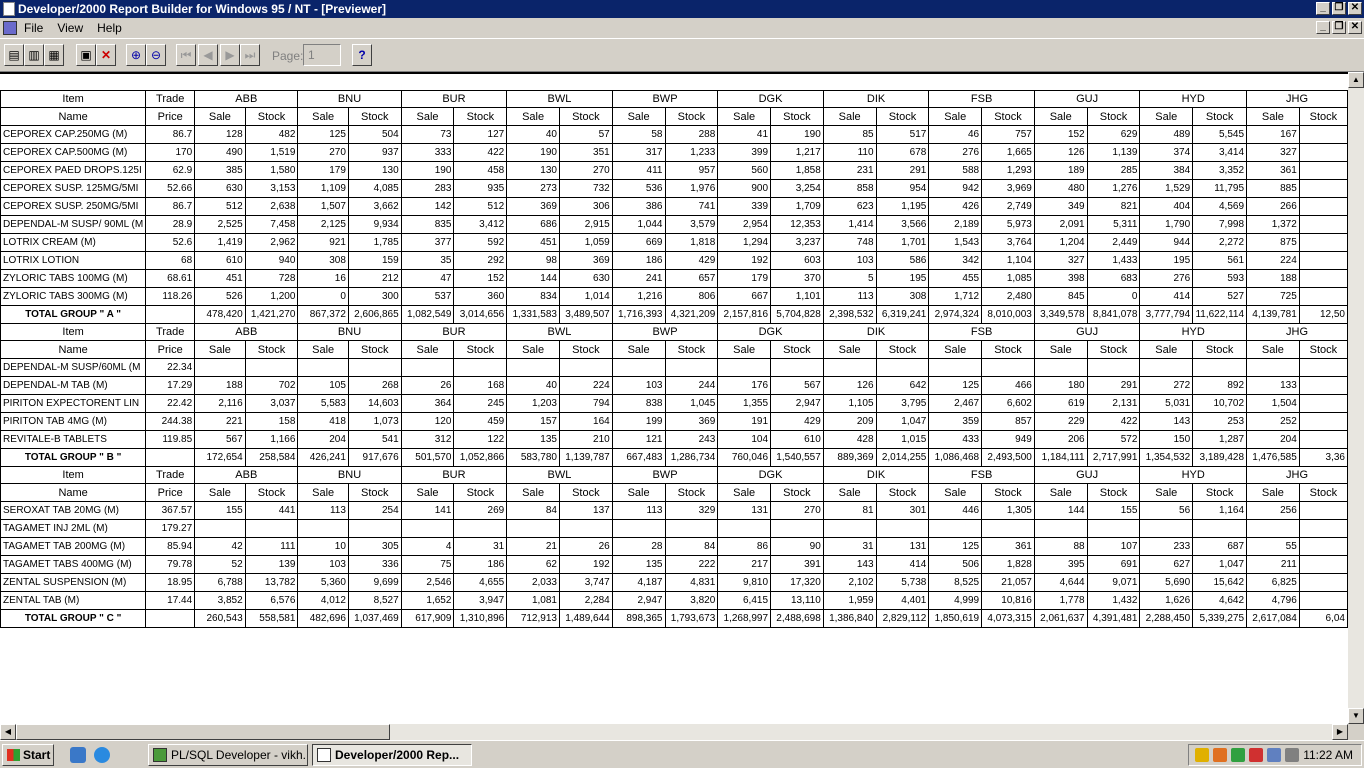 This screenshot has height=768, width=1364. What do you see at coordinates (1008, 403) in the screenshot?
I see `stock-cell: 6,602` at bounding box center [1008, 403].